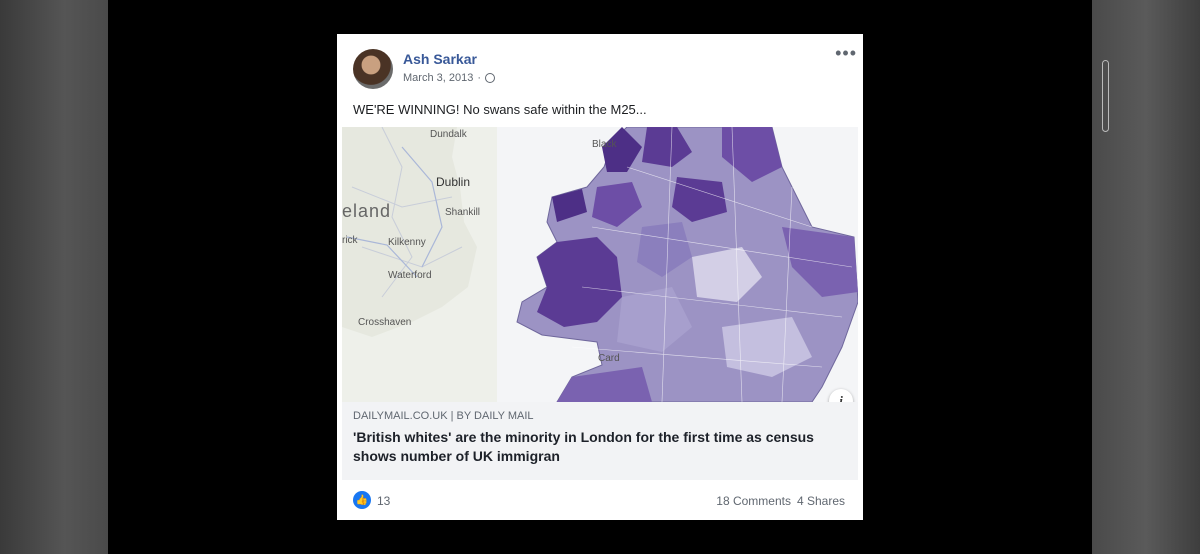 This screenshot has height=554, width=1200. Describe the element at coordinates (448, 134) in the screenshot. I see `map-label-dundalk: Dundalk` at that location.